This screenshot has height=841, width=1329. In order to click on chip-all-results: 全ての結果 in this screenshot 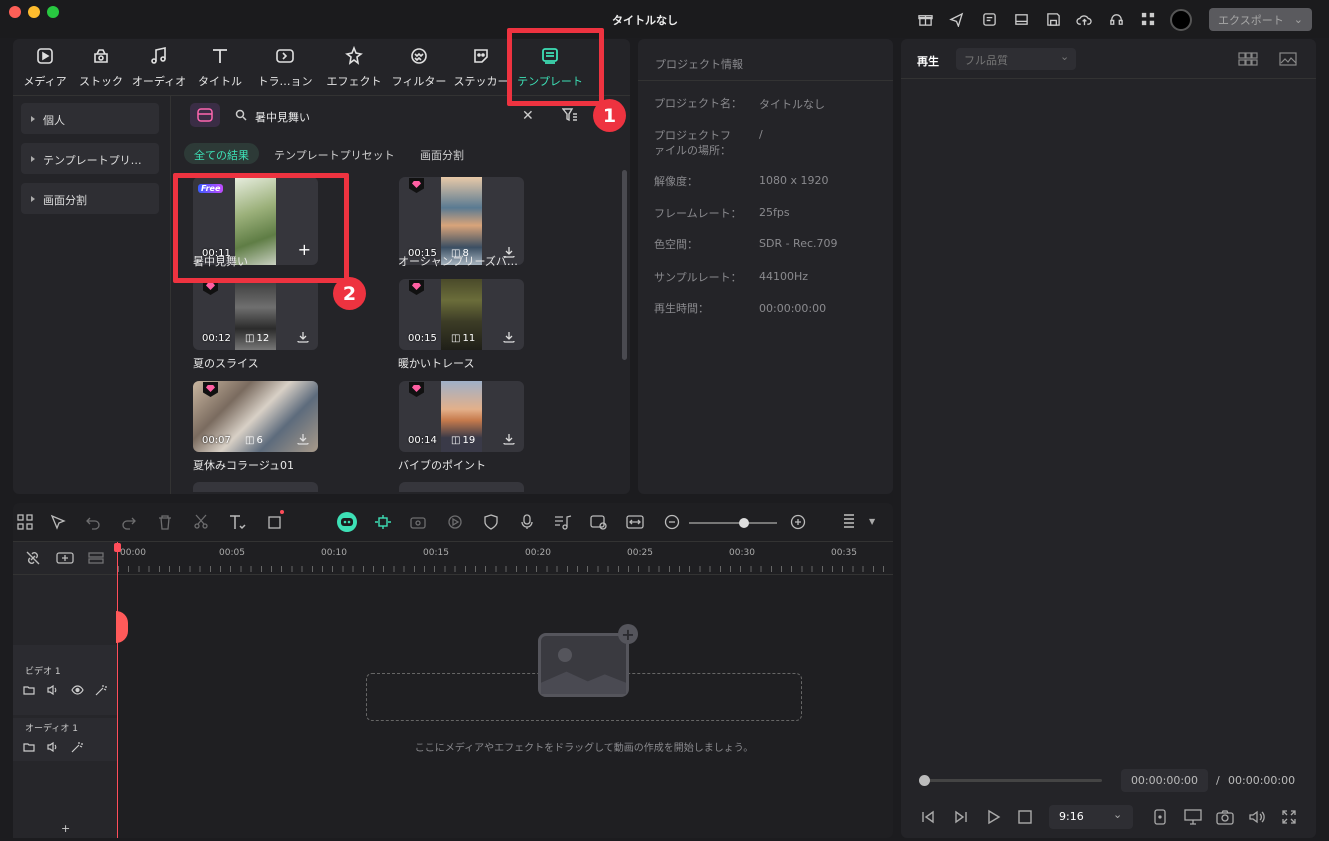, I will do `click(221, 153)`.